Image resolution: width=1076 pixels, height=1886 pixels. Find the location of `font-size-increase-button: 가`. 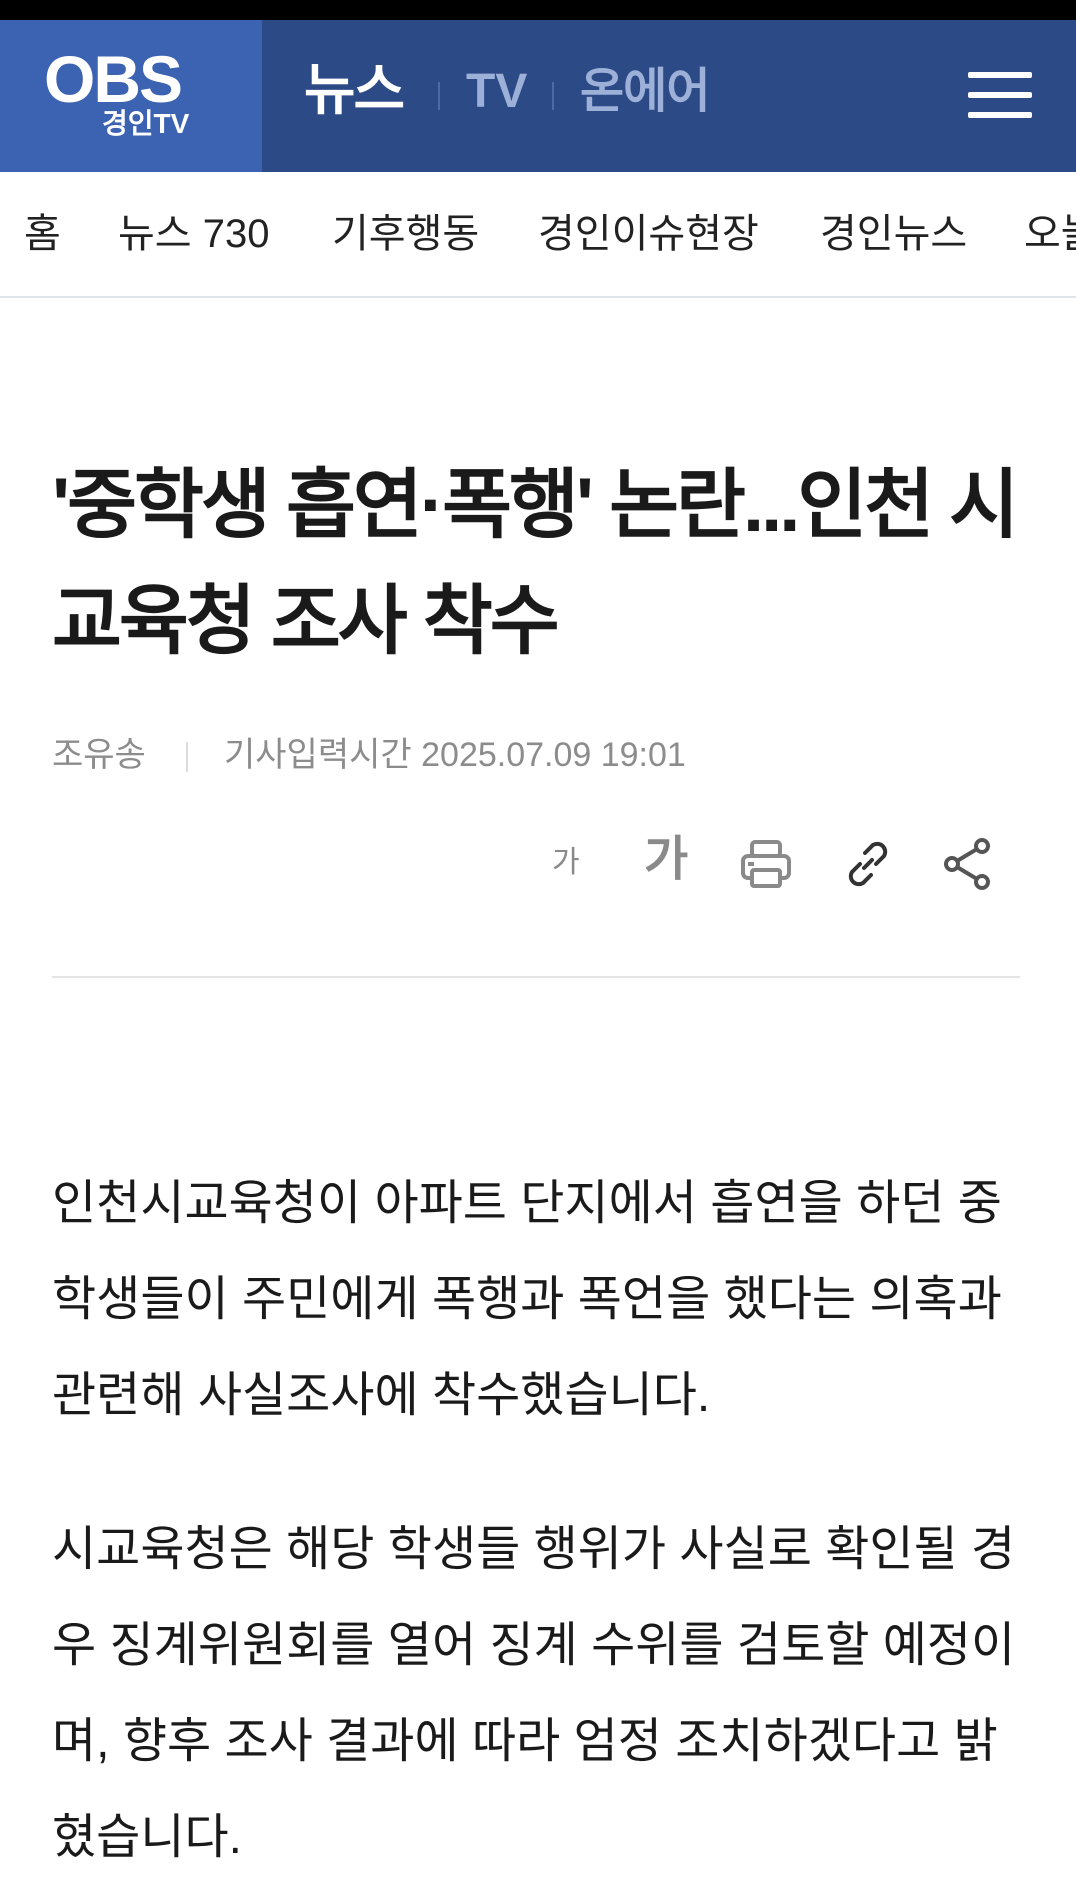

font-size-increase-button: 가 is located at coordinates (666, 860).